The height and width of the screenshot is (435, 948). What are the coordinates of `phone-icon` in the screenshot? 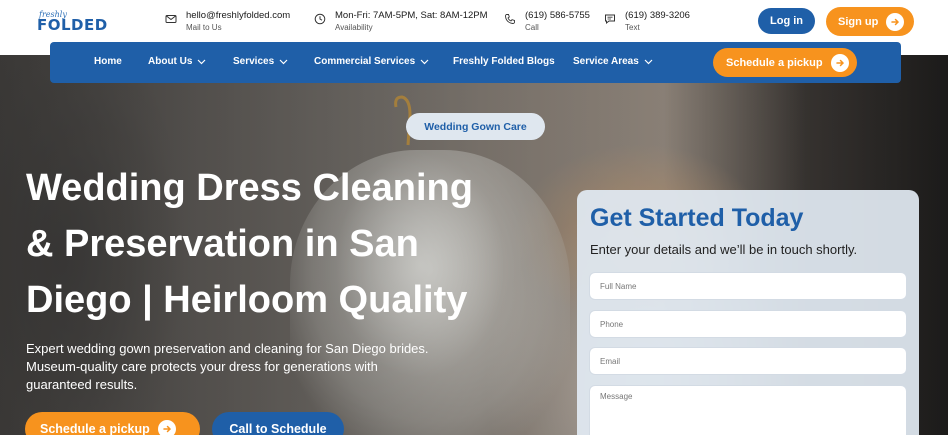 It's located at (511, 19).